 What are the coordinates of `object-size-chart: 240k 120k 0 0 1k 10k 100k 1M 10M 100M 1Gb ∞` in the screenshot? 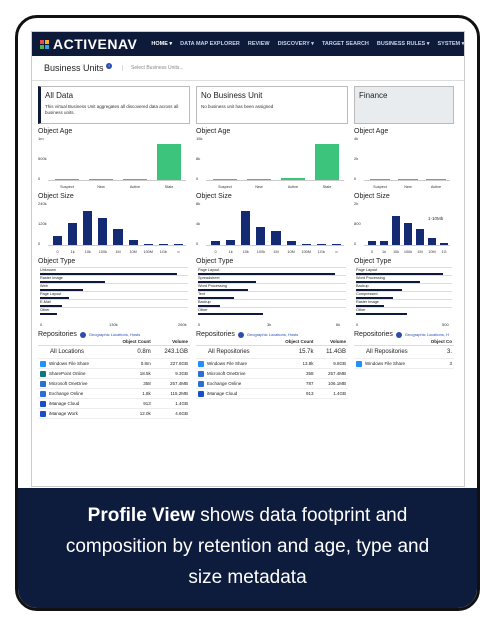 It's located at (114, 227).